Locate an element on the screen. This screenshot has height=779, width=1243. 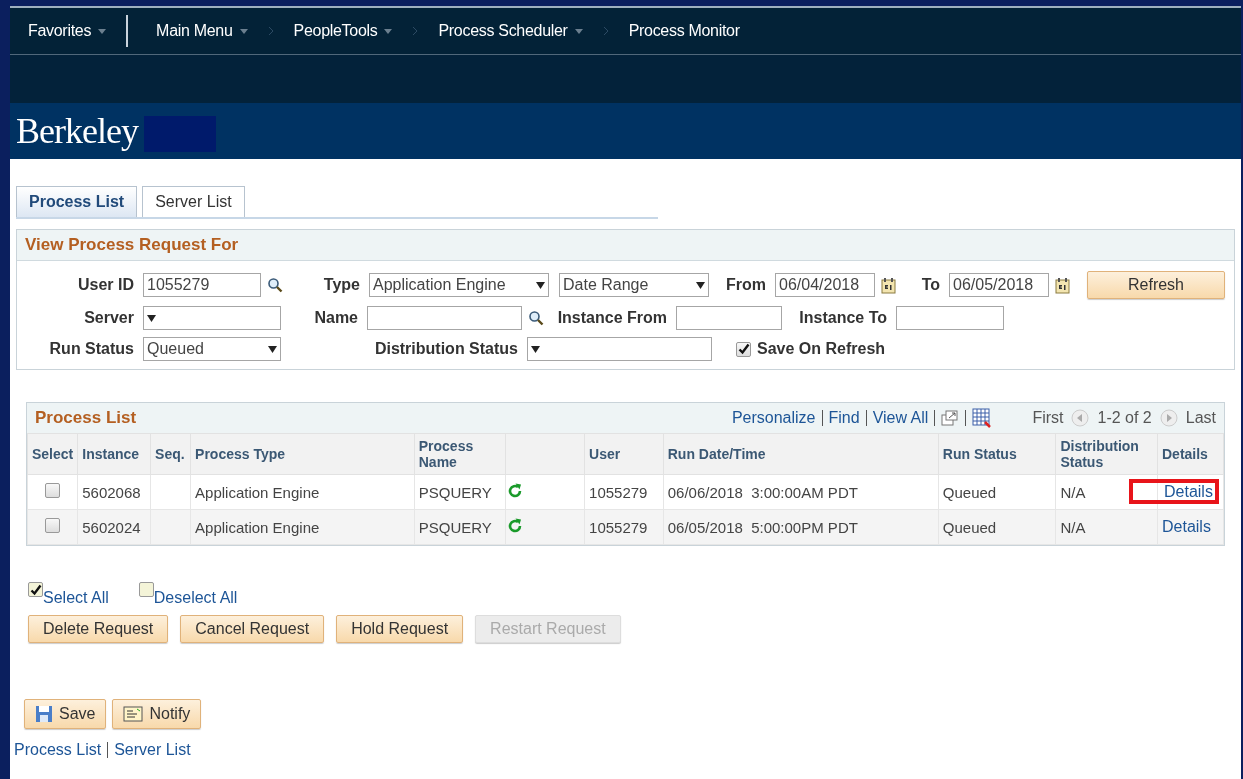
column-header: Run Date/Time is located at coordinates (716, 454).